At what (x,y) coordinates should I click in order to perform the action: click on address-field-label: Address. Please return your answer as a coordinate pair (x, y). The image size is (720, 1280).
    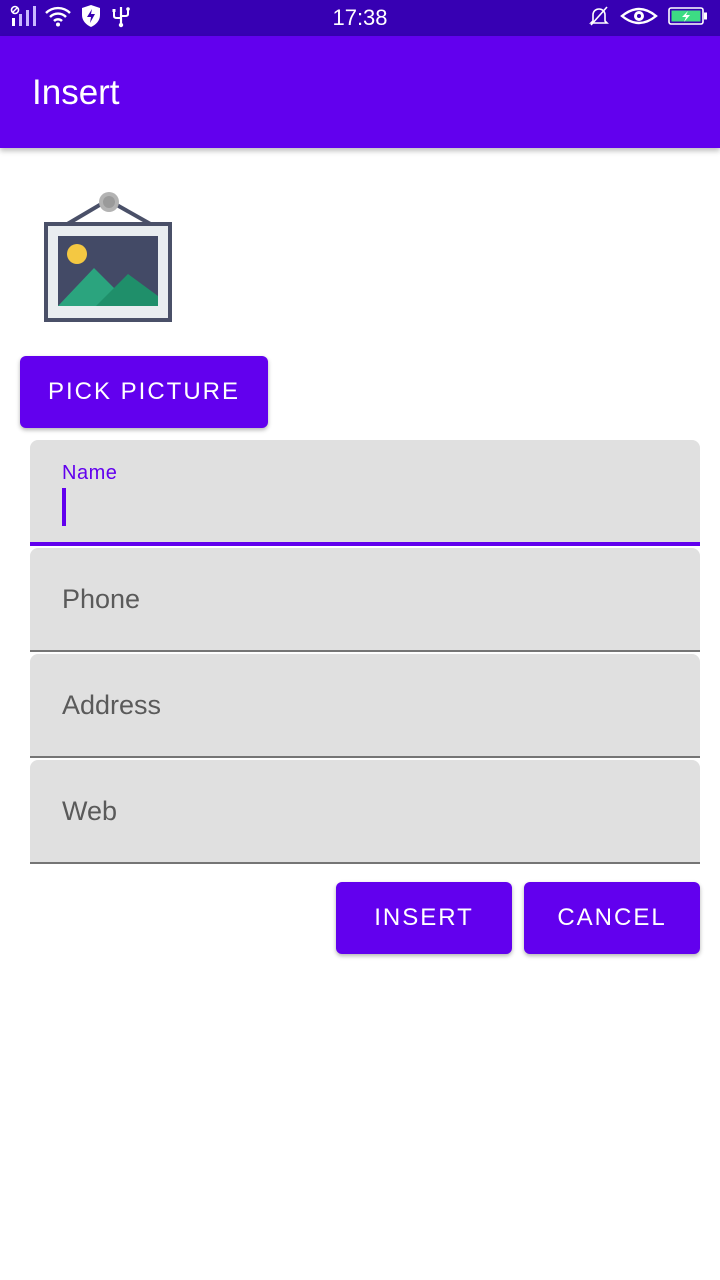
    Looking at the image, I should click on (112, 705).